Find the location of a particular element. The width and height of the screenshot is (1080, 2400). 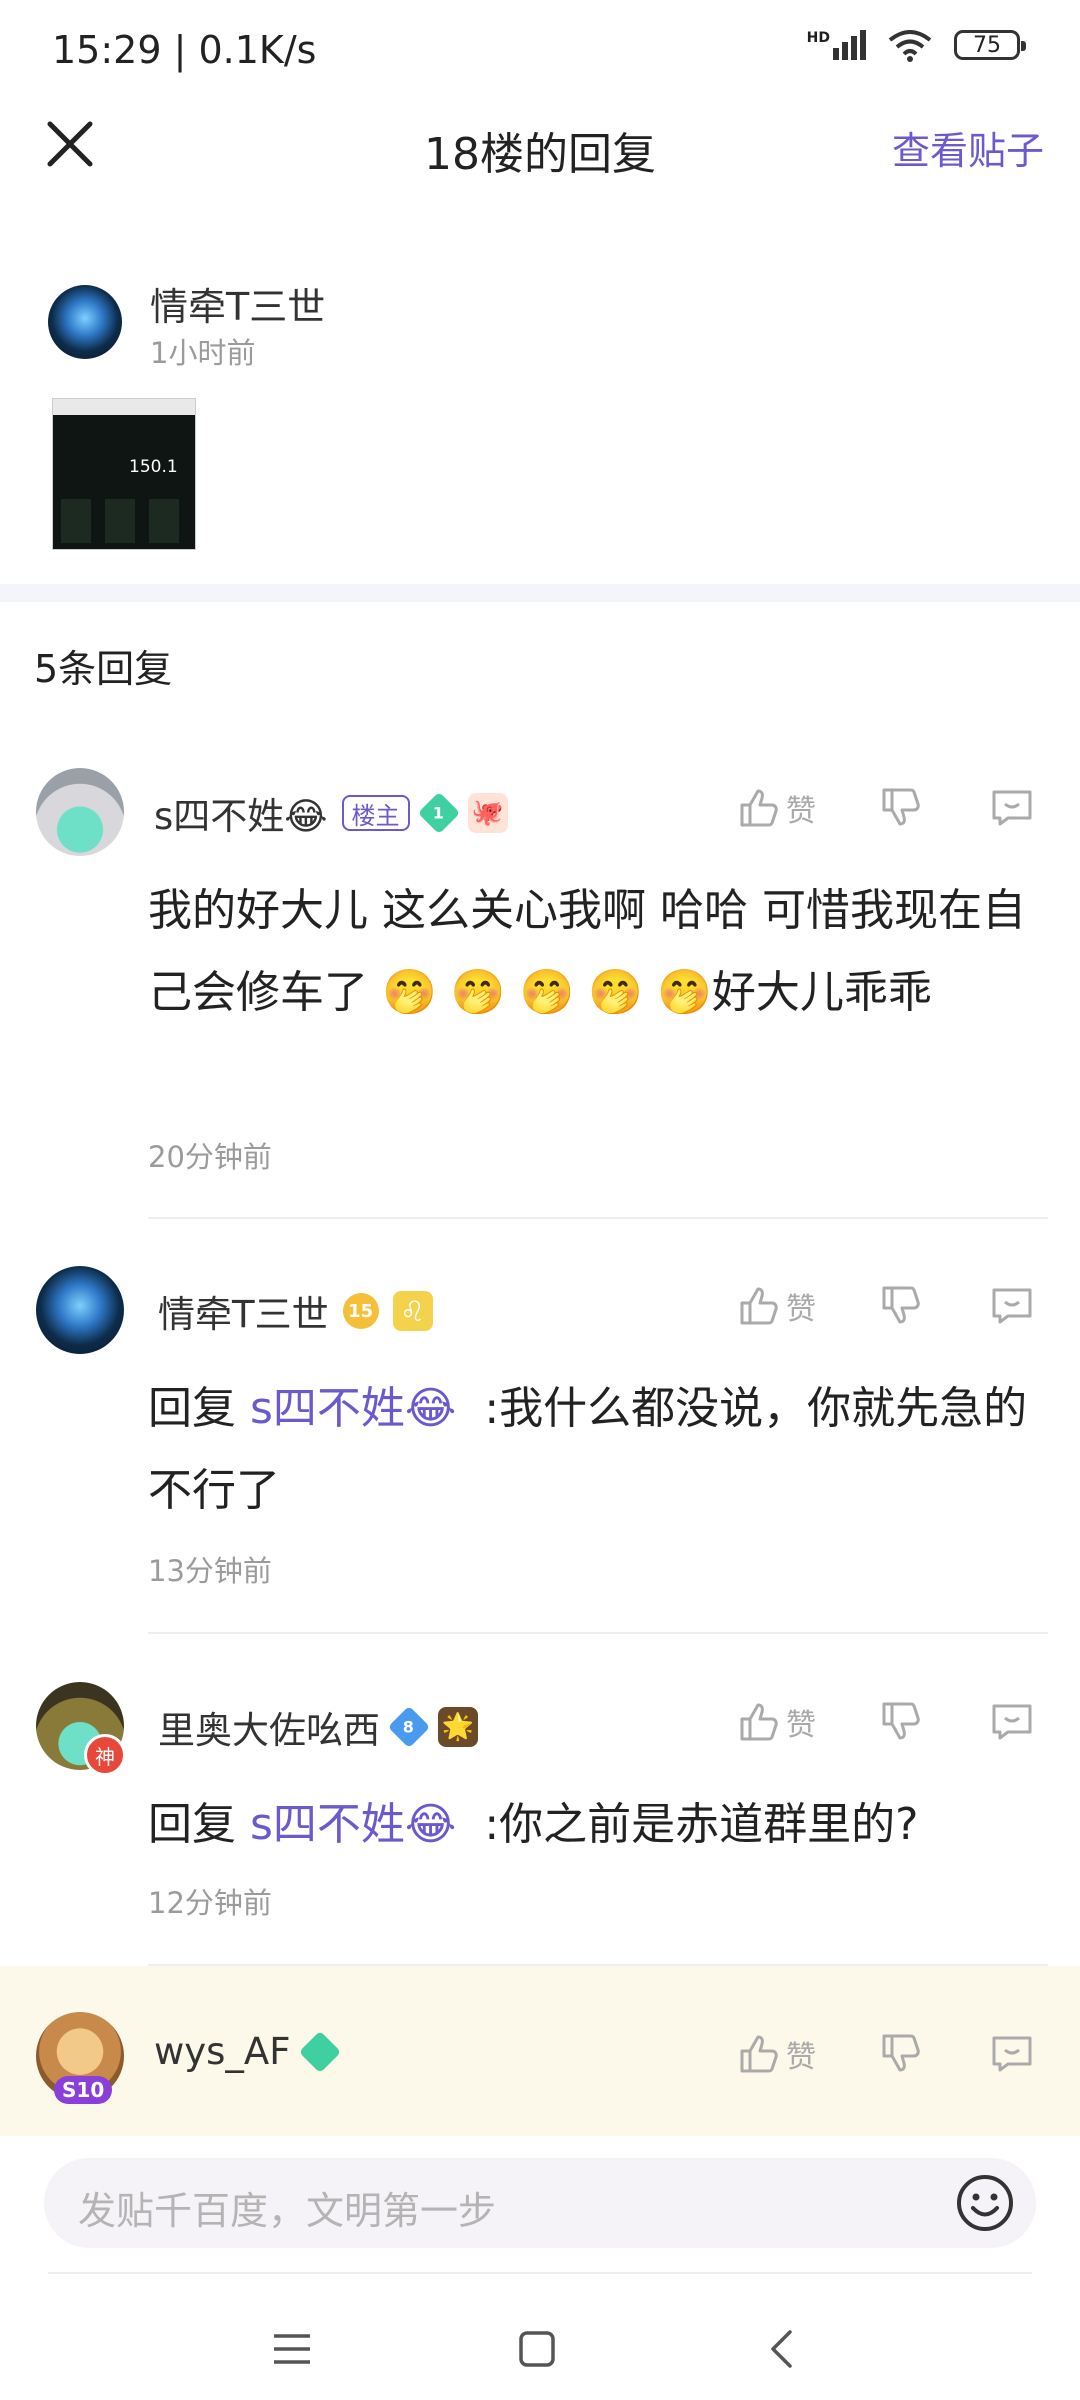

menu-icon is located at coordinates (292, 2349).